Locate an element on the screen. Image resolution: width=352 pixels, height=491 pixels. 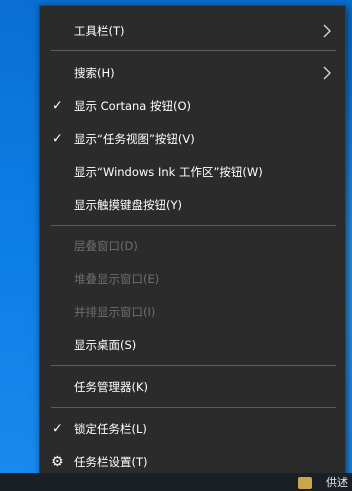
menu-item-label: 任务管理器(K) is located at coordinates (111, 386).